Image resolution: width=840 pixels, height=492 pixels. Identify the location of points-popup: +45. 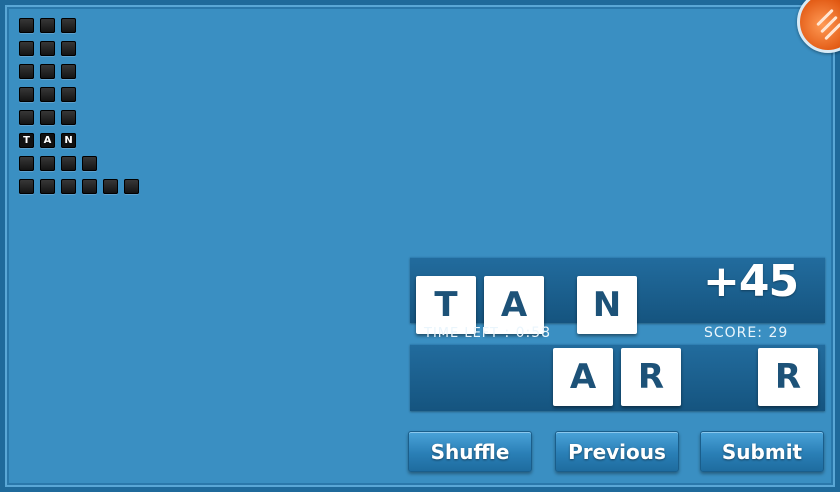
(751, 281).